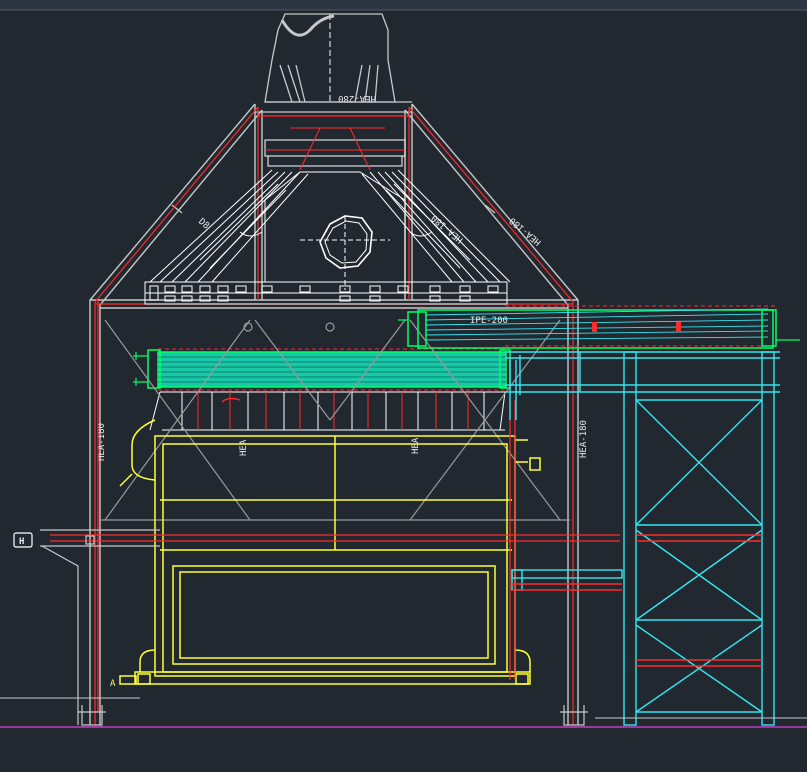 The image size is (807, 772). I want to click on label-side-marker: H, so click(21, 542).